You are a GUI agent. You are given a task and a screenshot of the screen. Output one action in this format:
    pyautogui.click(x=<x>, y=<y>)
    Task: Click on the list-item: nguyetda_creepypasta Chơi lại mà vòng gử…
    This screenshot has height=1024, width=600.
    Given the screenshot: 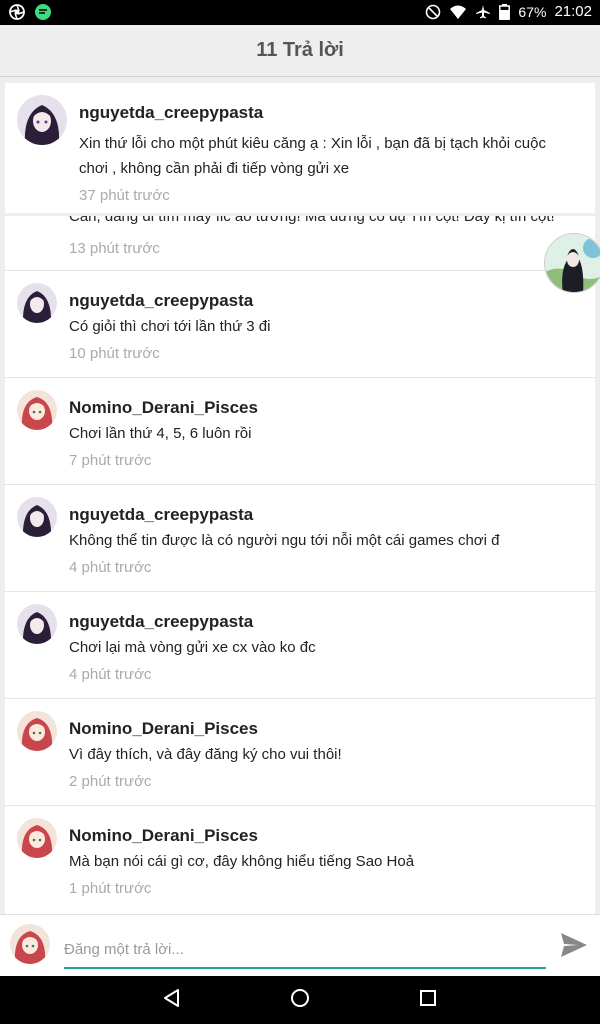 What is the action you would take?
    pyautogui.click(x=300, y=645)
    